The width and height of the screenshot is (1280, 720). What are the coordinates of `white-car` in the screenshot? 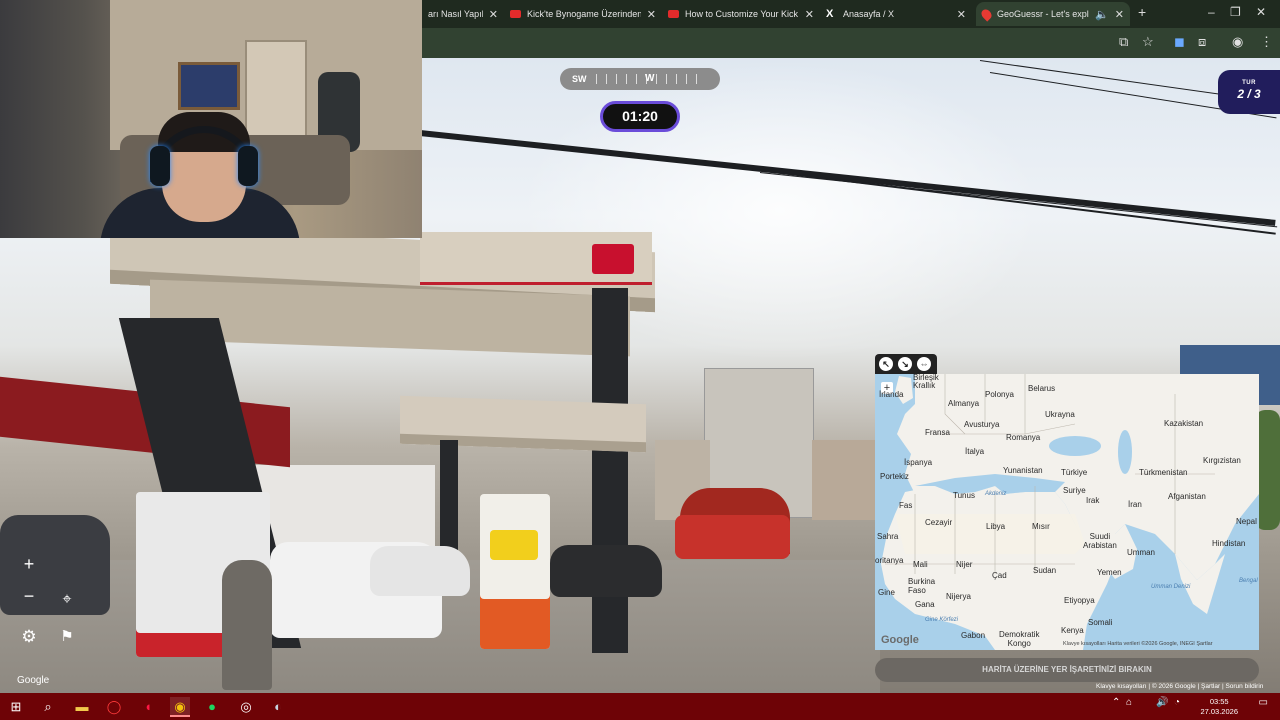 It's located at (420, 571).